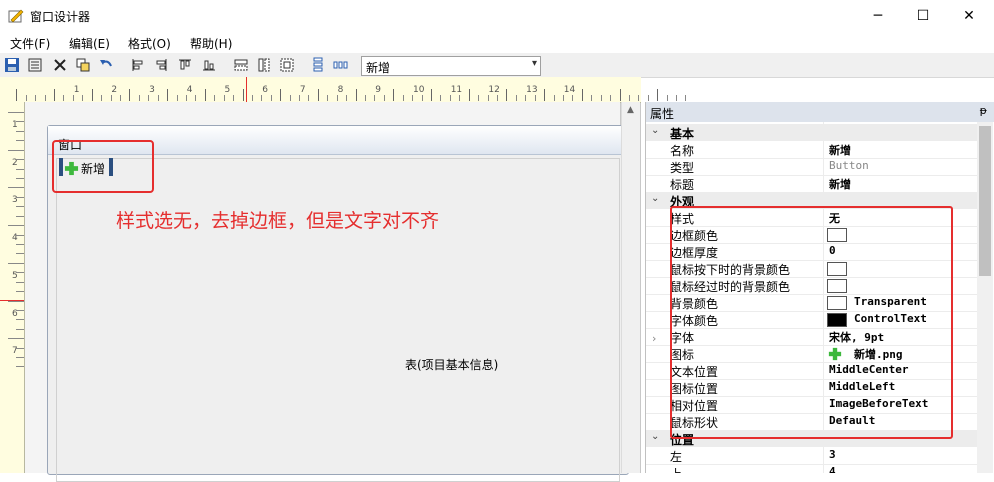 The image size is (994, 482). What do you see at coordinates (630, 287) in the screenshot?
I see `designer-scrollbar: ▲` at bounding box center [630, 287].